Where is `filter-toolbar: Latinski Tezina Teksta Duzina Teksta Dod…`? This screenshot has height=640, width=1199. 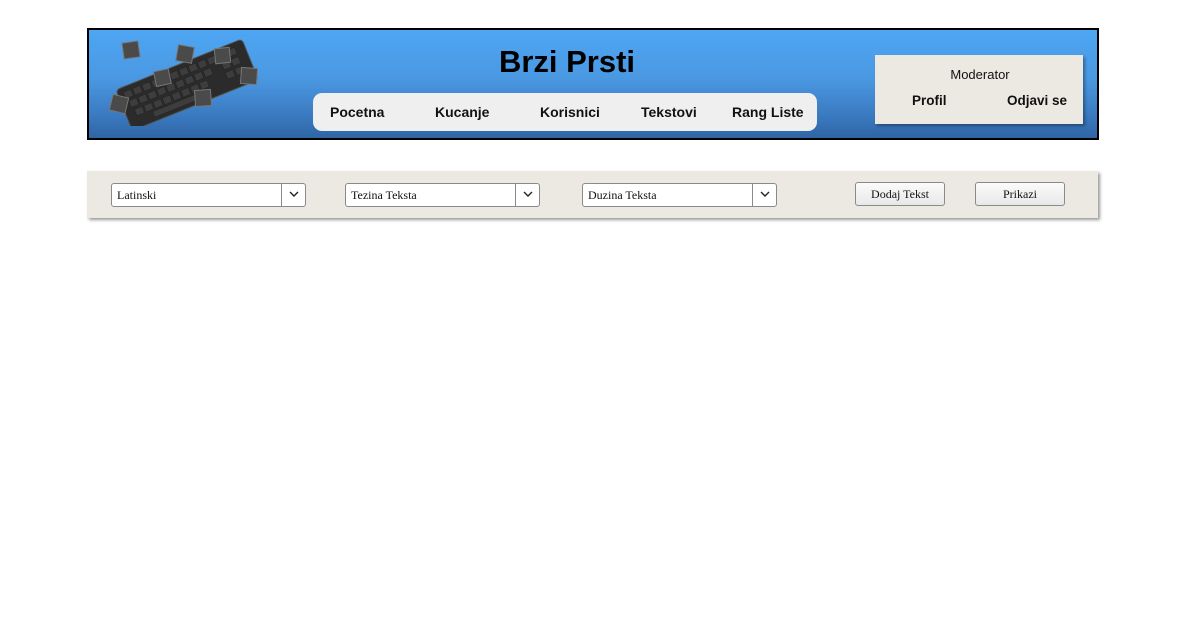
filter-toolbar: Latinski Tezina Teksta Duzina Teksta Dod… is located at coordinates (592, 194).